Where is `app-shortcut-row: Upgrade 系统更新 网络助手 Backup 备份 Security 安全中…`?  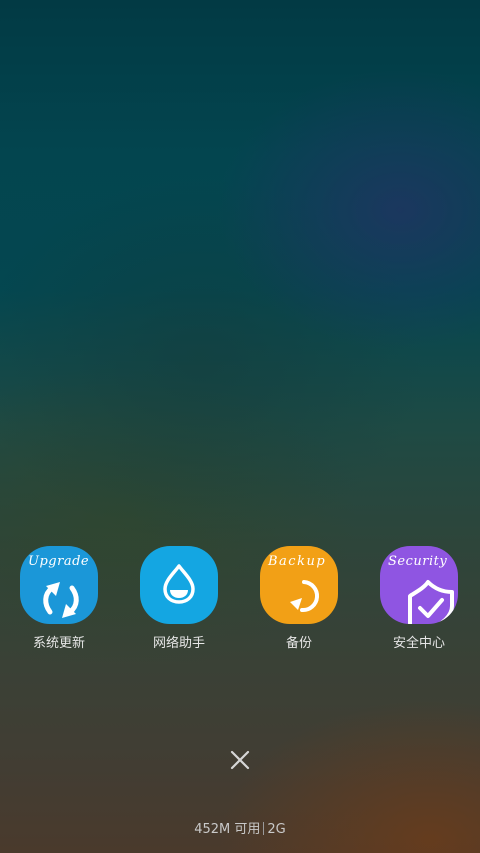
app-shortcut-row: Upgrade 系统更新 网络助手 Backup 备份 Security 安全中… is located at coordinates (240, 601).